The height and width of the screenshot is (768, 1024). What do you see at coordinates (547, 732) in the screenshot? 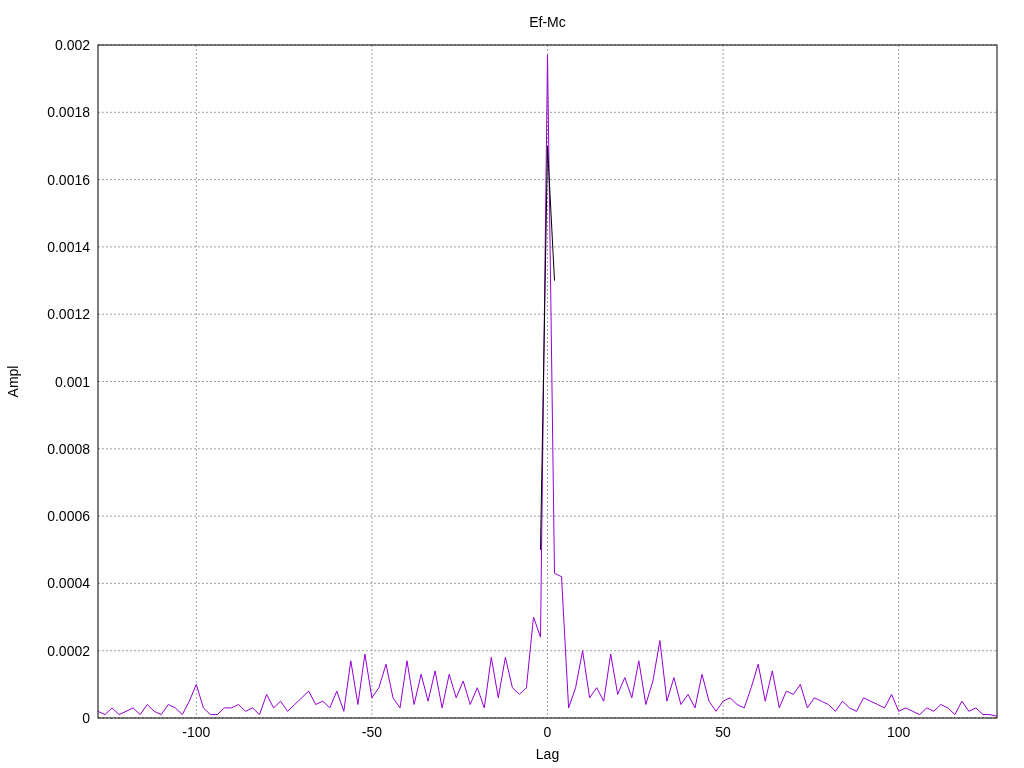
I see `x-tick-label: 0` at bounding box center [547, 732].